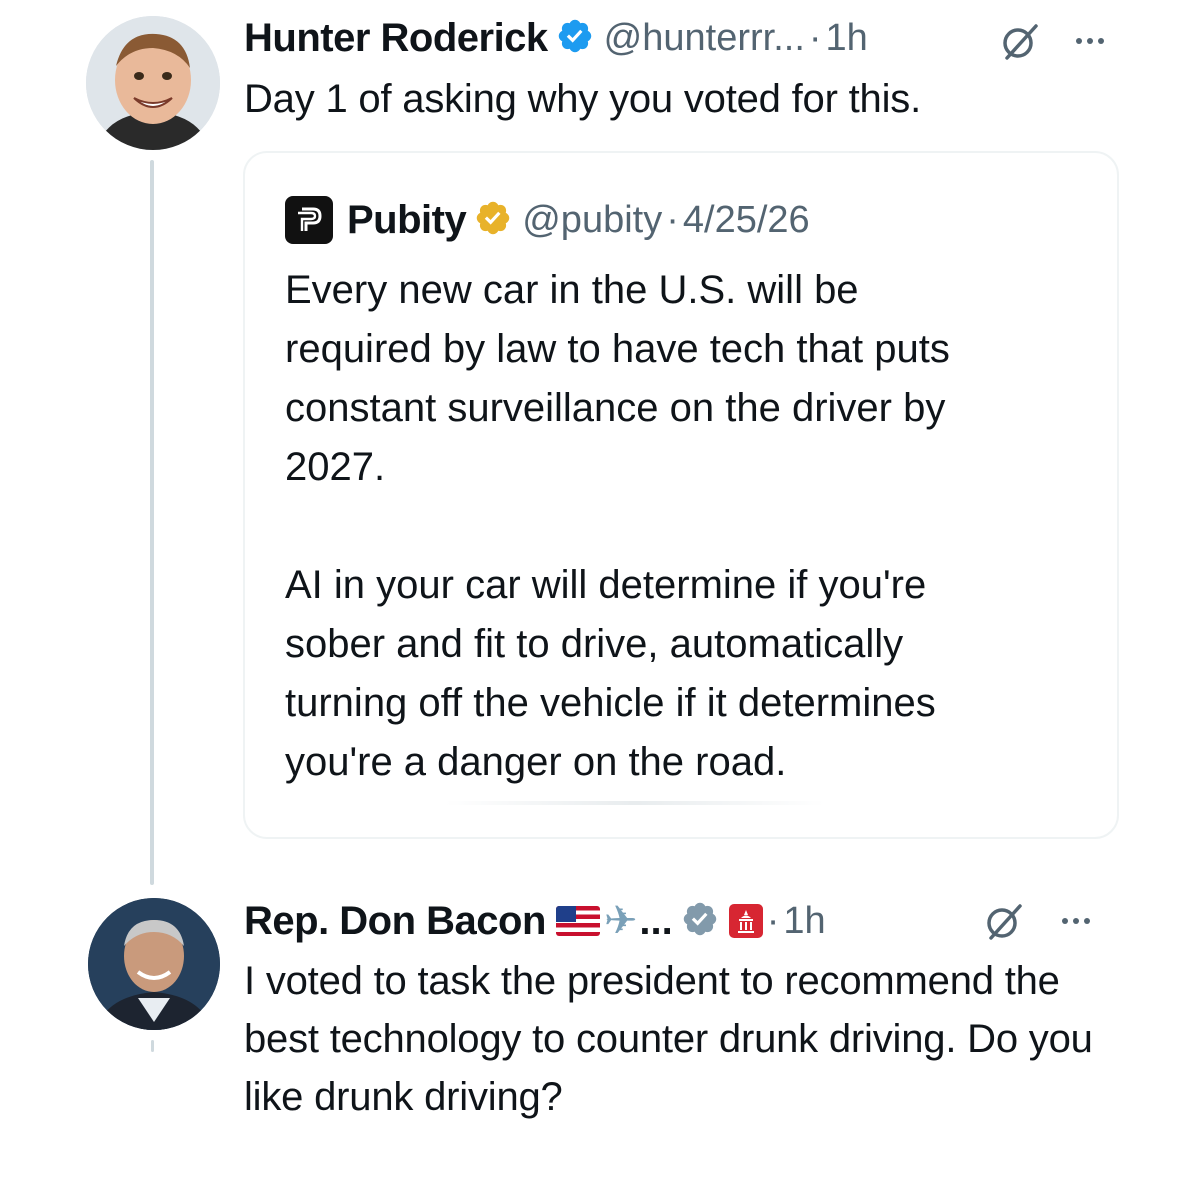 The width and height of the screenshot is (1200, 1200). I want to click on author-name: Hunter Roderick, so click(396, 38).